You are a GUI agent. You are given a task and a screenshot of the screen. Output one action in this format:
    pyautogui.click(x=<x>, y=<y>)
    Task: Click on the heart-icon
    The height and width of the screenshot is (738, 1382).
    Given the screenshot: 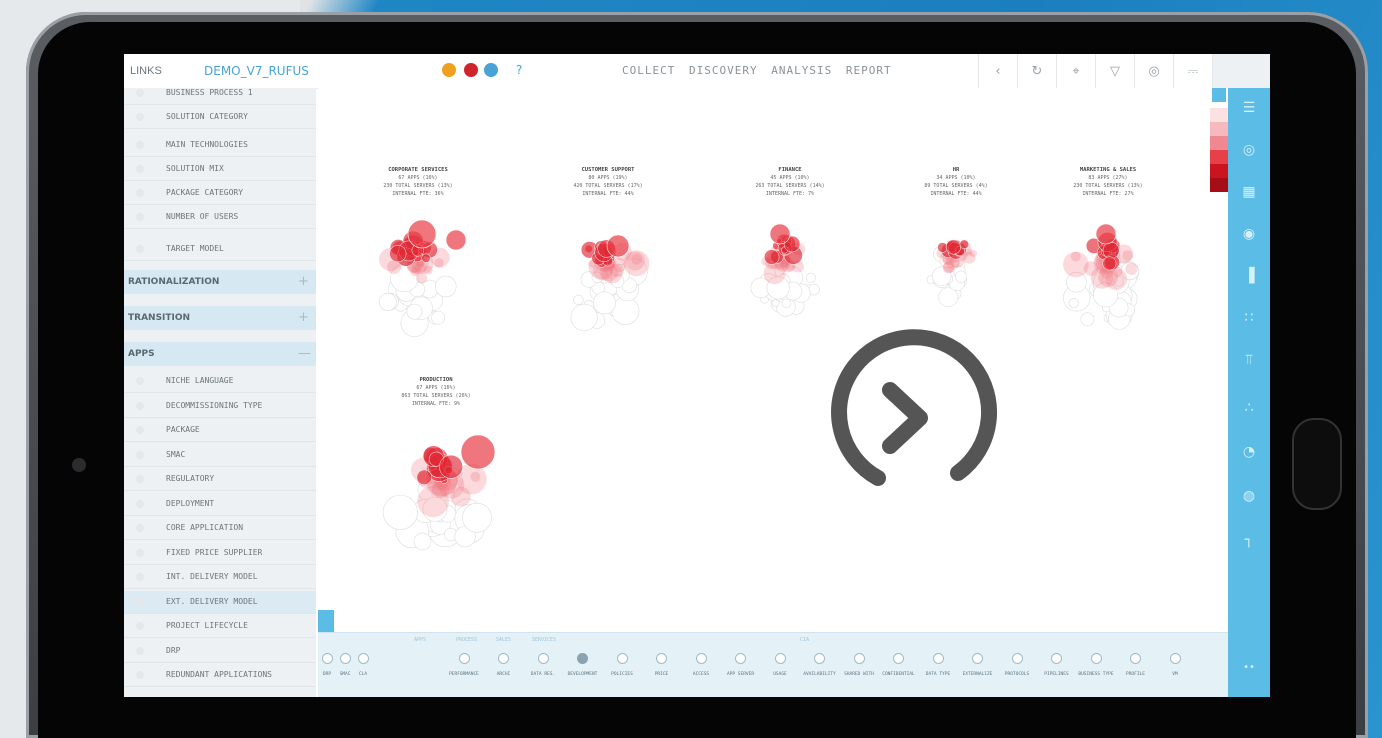 What is the action you would take?
    pyautogui.click(x=471, y=70)
    